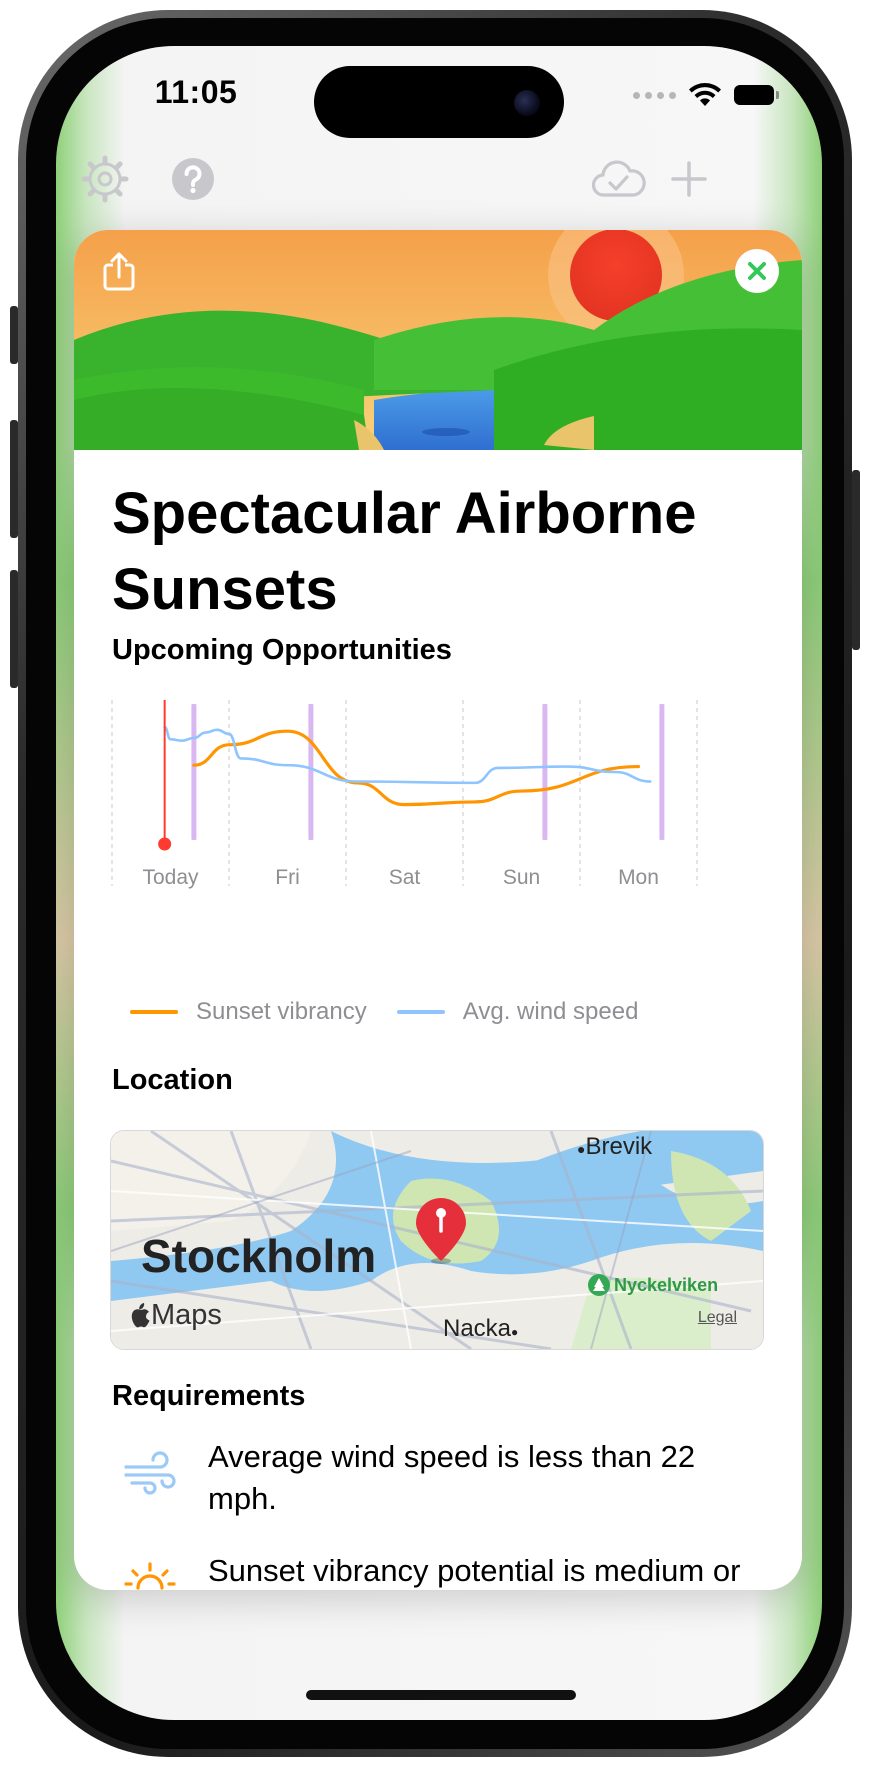 The width and height of the screenshot is (870, 1767). I want to click on icloud-sync-button, so click(618, 179).